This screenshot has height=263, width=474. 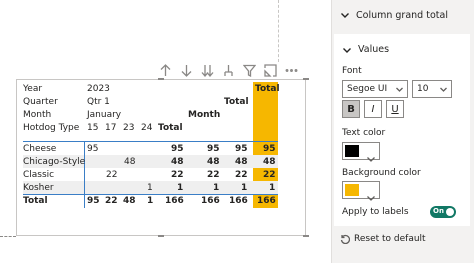 What do you see at coordinates (291, 70) in the screenshot?
I see `more-options-icon` at bounding box center [291, 70].